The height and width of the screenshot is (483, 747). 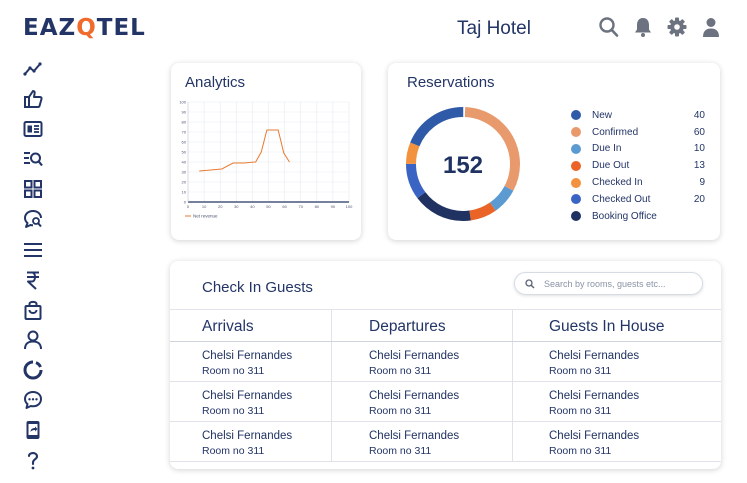 What do you see at coordinates (220, 206) in the screenshot?
I see `x-tick-label: 20` at bounding box center [220, 206].